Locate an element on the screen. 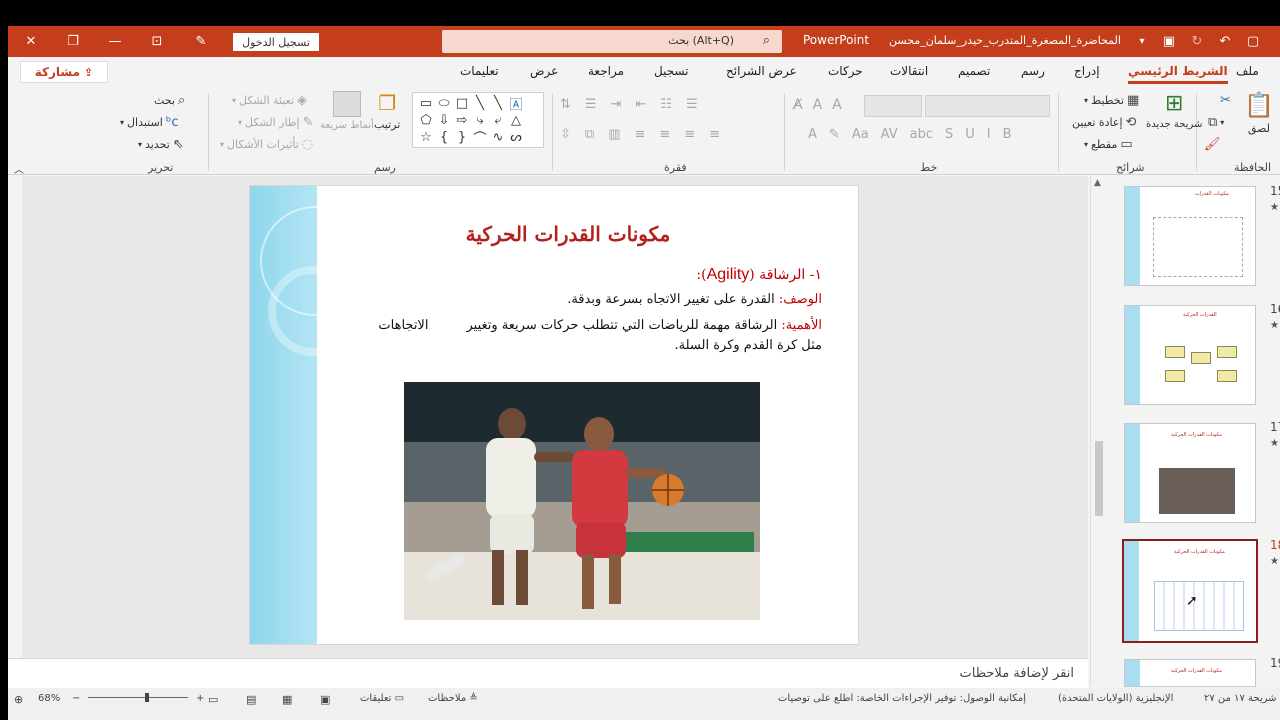 The image size is (1280, 720). indent-icon: ⇥ is located at coordinates (616, 104).